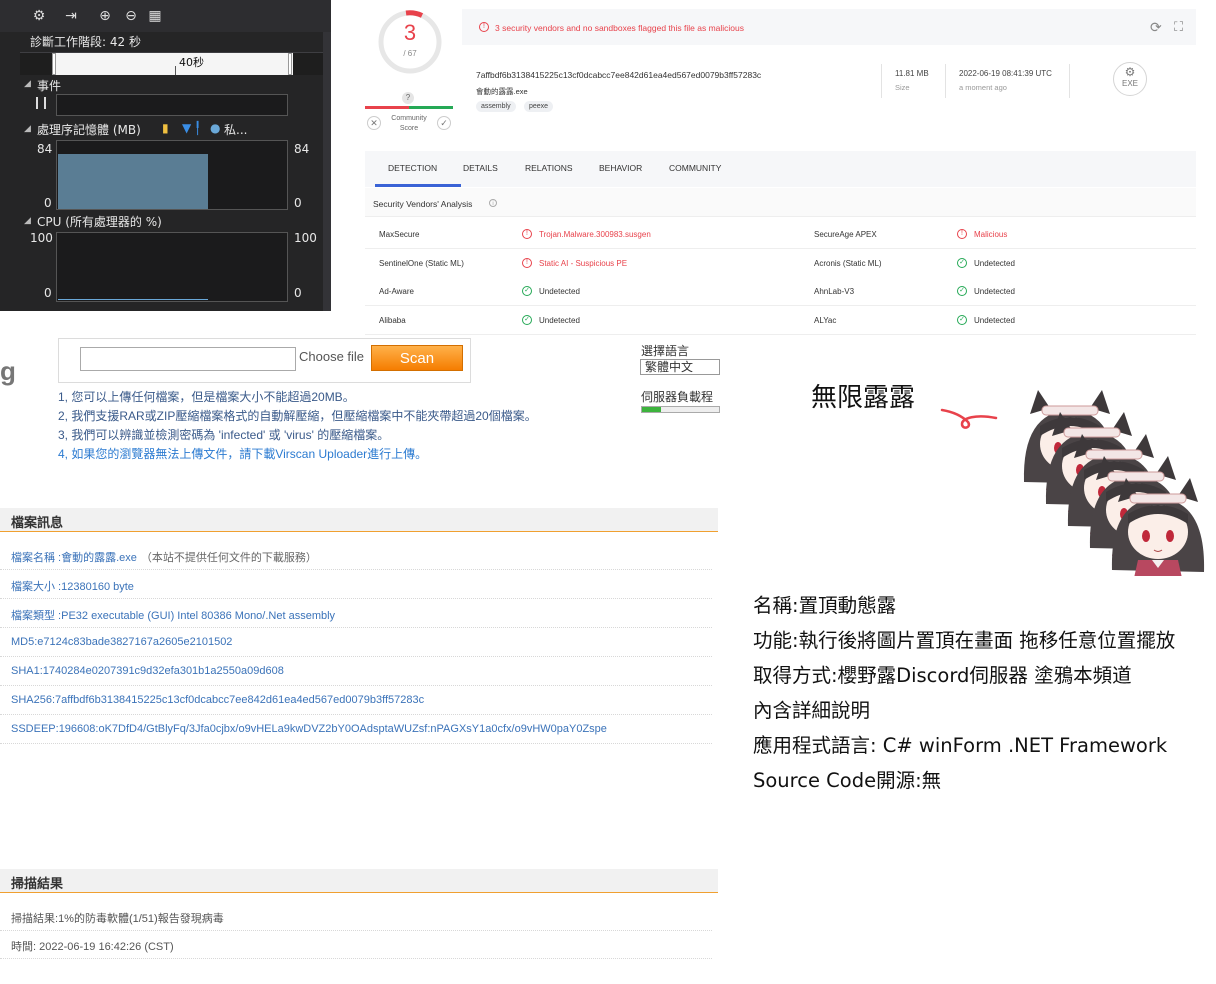 This screenshot has width=1216, height=984. I want to click on memory-axis-min-right: 0, so click(298, 203).